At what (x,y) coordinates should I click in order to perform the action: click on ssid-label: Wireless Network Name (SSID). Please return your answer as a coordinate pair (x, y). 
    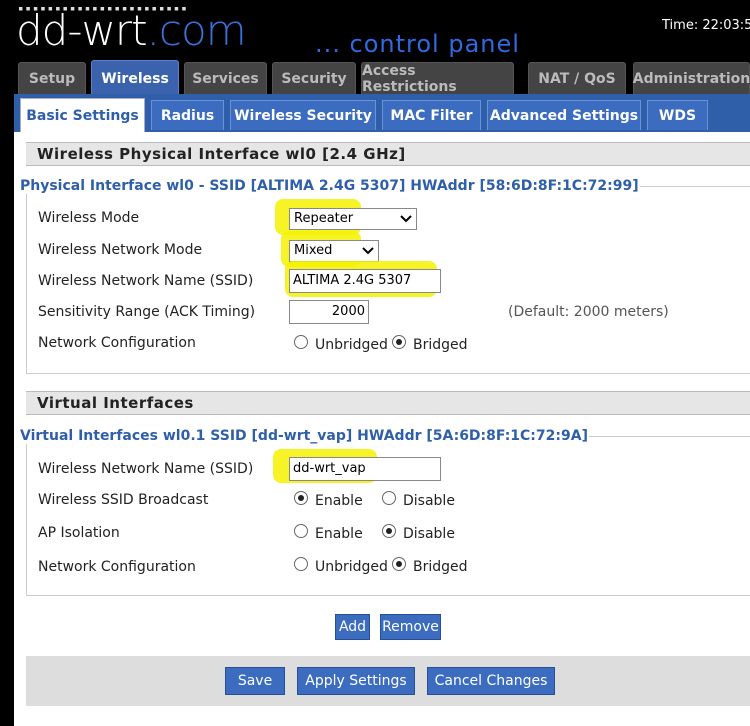
    Looking at the image, I should click on (146, 281).